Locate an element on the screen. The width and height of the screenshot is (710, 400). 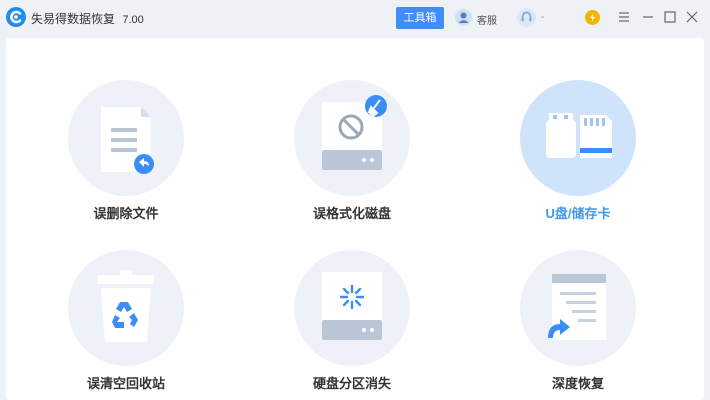
tile-label: 硬盘分区消失 is located at coordinates (351, 383).